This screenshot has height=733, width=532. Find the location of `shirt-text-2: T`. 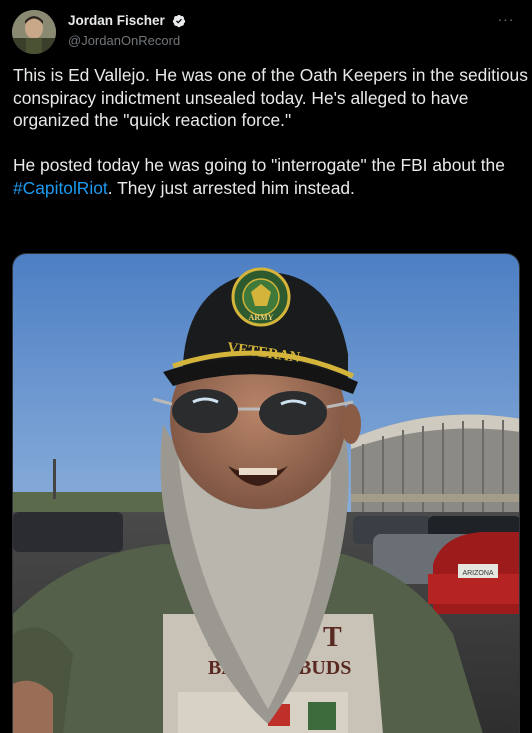

shirt-text-2: T is located at coordinates (332, 637).